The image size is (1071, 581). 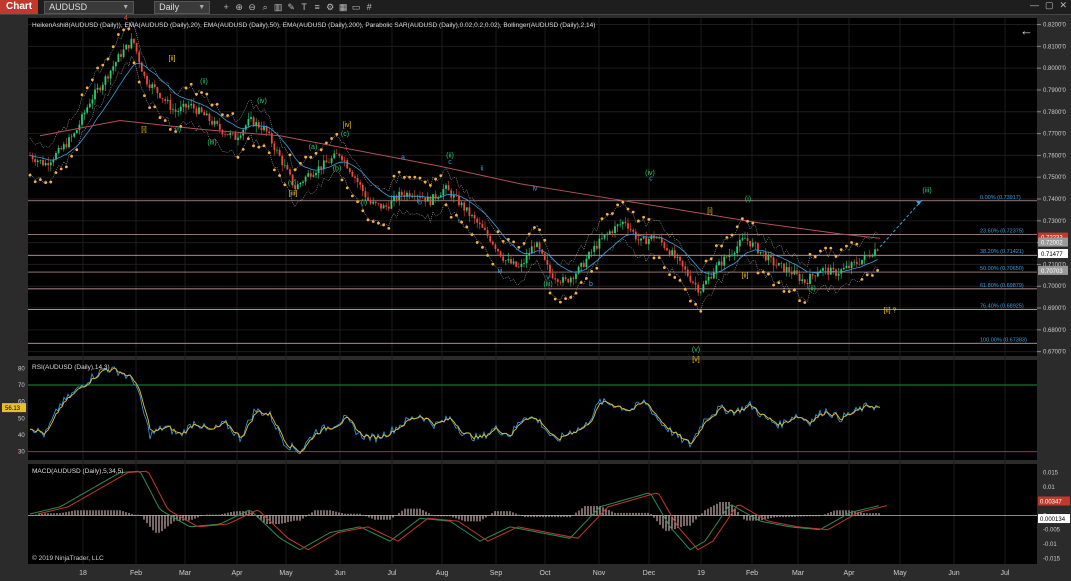 What do you see at coordinates (317, 7) in the screenshot?
I see `list-icon: ≡` at bounding box center [317, 7].